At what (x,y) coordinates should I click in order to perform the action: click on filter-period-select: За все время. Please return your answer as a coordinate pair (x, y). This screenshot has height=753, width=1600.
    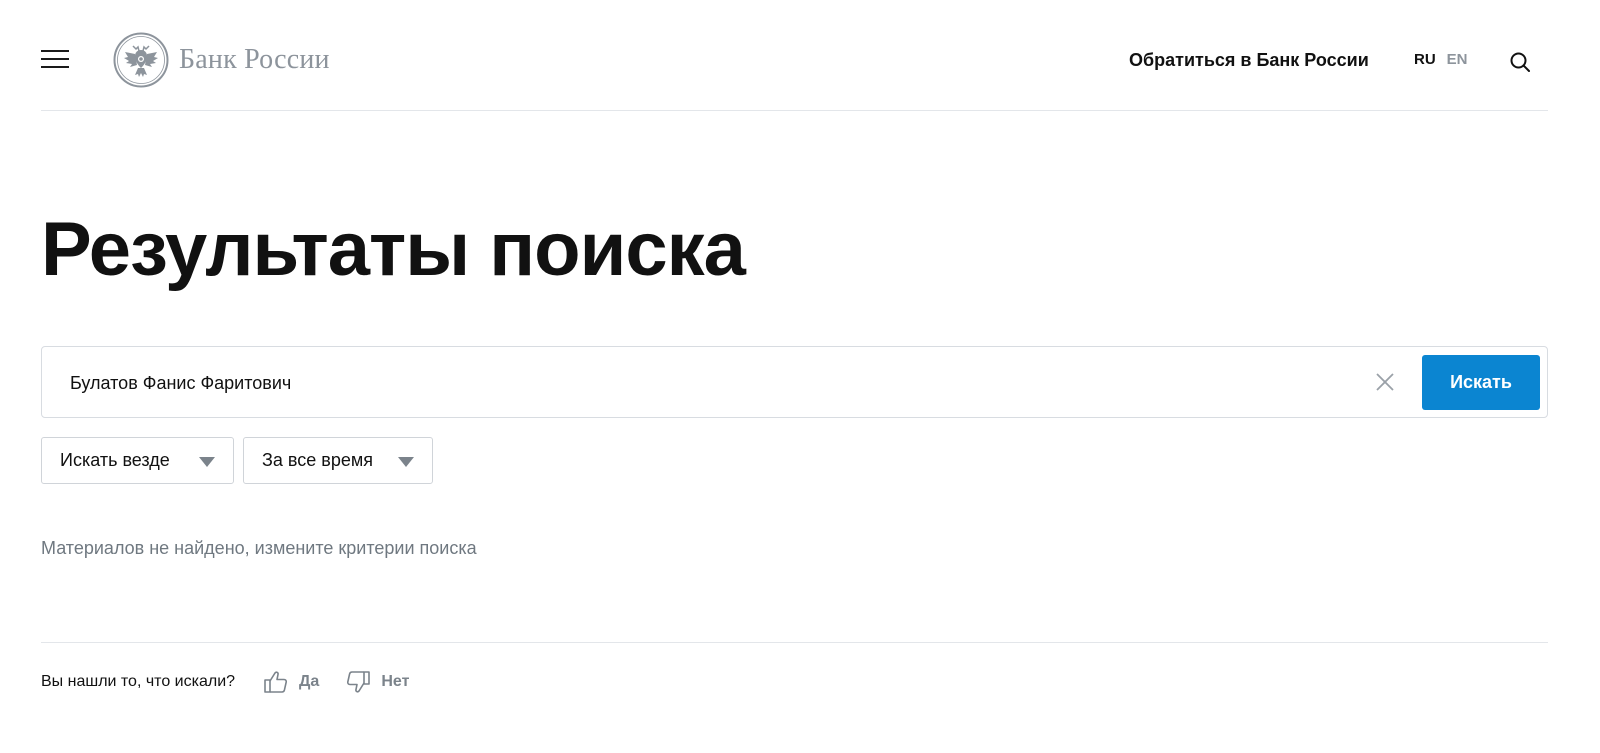
    Looking at the image, I should click on (338, 460).